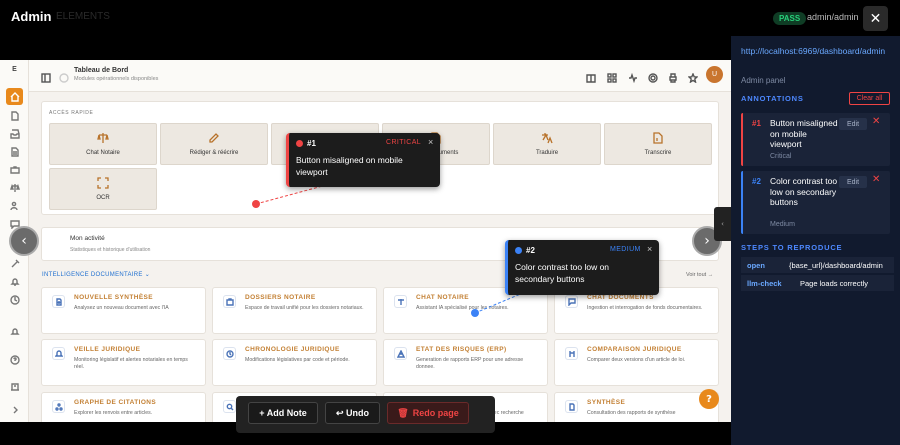 The image size is (900, 445). Describe the element at coordinates (14, 263) in the screenshot. I see `sidebar-item-tools` at that location.